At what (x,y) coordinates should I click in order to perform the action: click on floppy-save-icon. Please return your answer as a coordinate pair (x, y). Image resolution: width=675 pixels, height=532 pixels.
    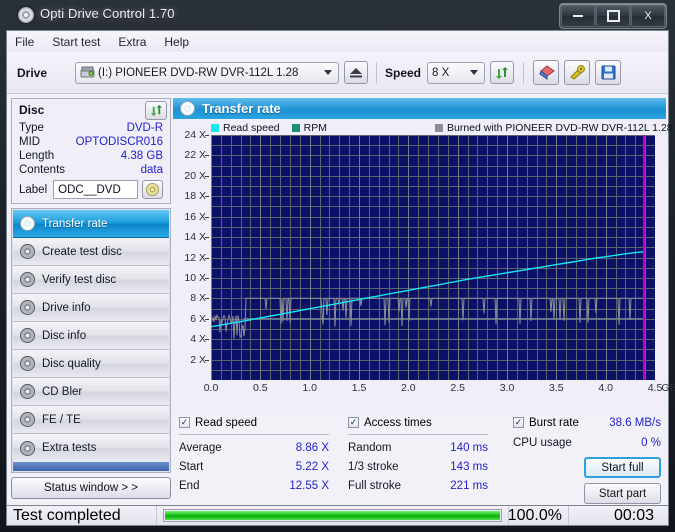
    Looking at the image, I should click on (608, 72).